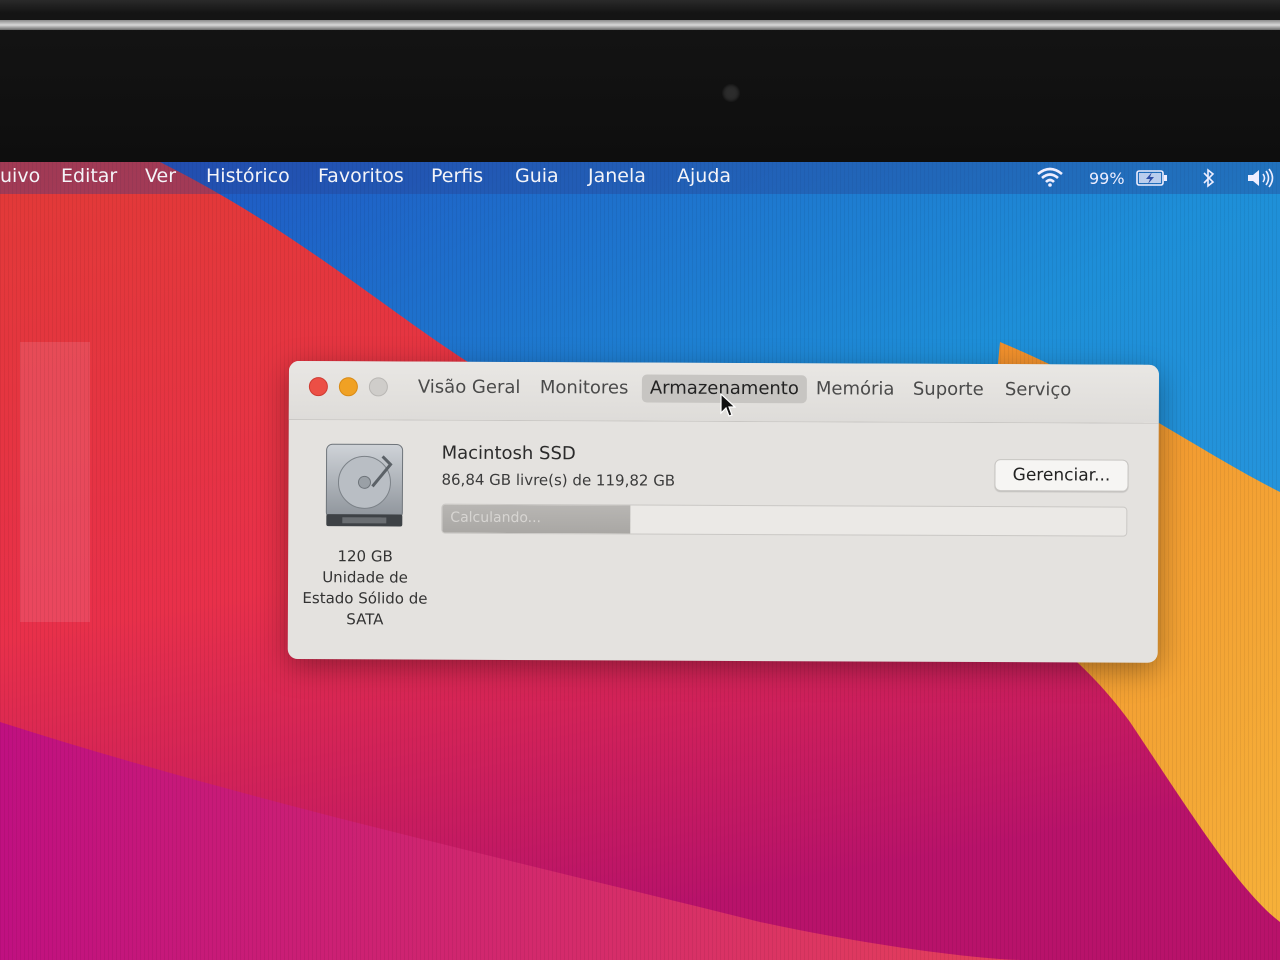  I want to click on disk-type-line-1: Unidade de, so click(365, 577).